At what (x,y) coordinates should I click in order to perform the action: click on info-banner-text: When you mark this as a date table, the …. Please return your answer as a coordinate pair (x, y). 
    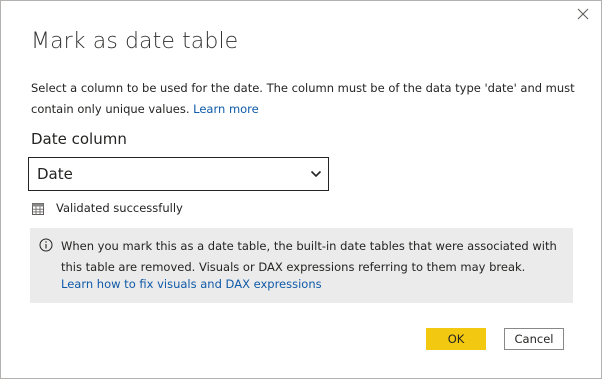
    Looking at the image, I should click on (309, 256).